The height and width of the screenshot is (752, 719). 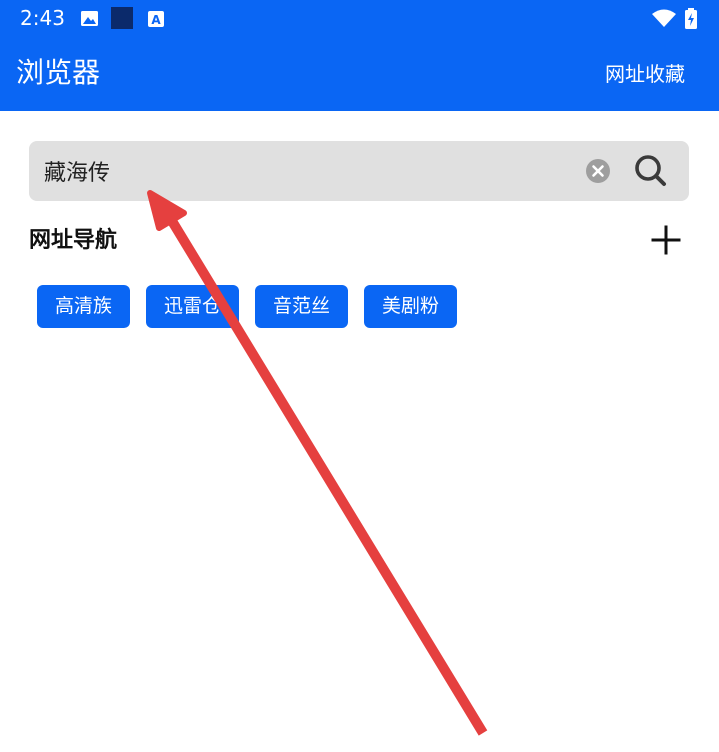 What do you see at coordinates (598, 171) in the screenshot?
I see `clear-icon` at bounding box center [598, 171].